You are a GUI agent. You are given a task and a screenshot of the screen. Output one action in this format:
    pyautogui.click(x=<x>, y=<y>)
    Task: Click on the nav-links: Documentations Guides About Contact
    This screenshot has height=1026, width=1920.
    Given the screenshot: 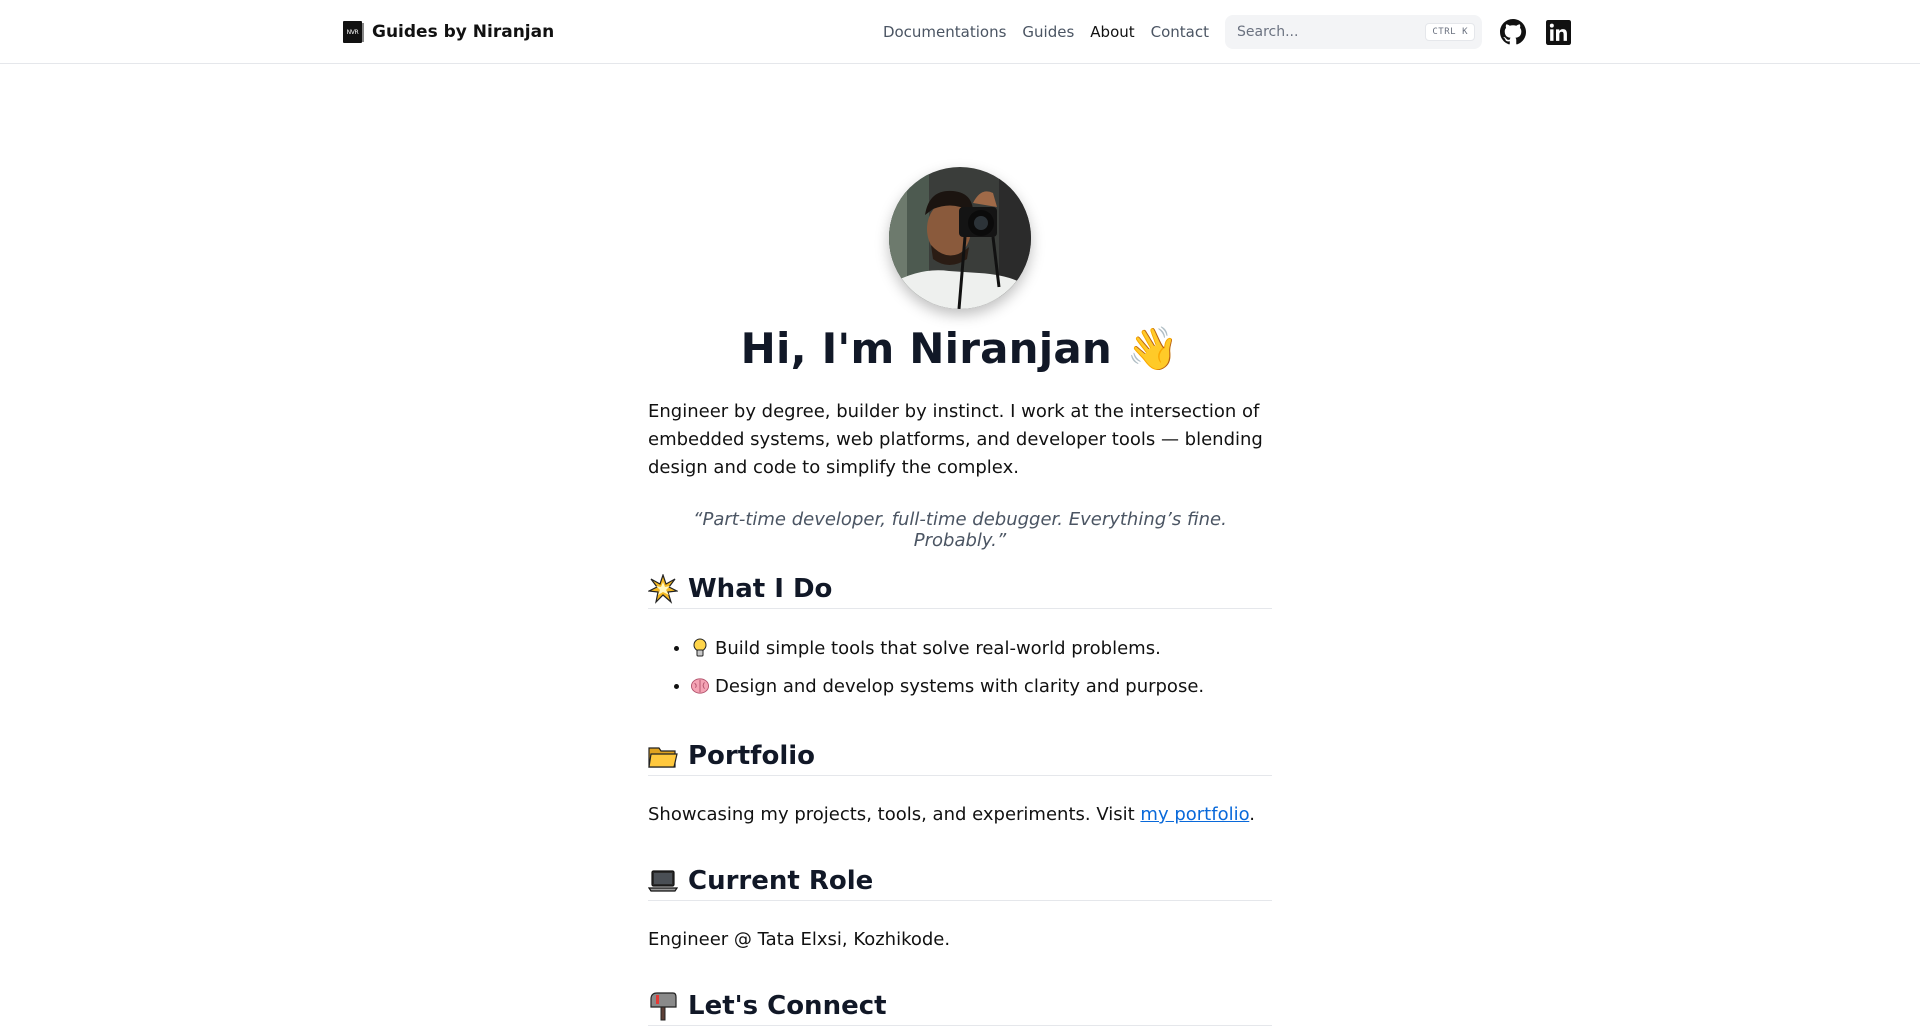 What is the action you would take?
    pyautogui.click(x=1046, y=32)
    